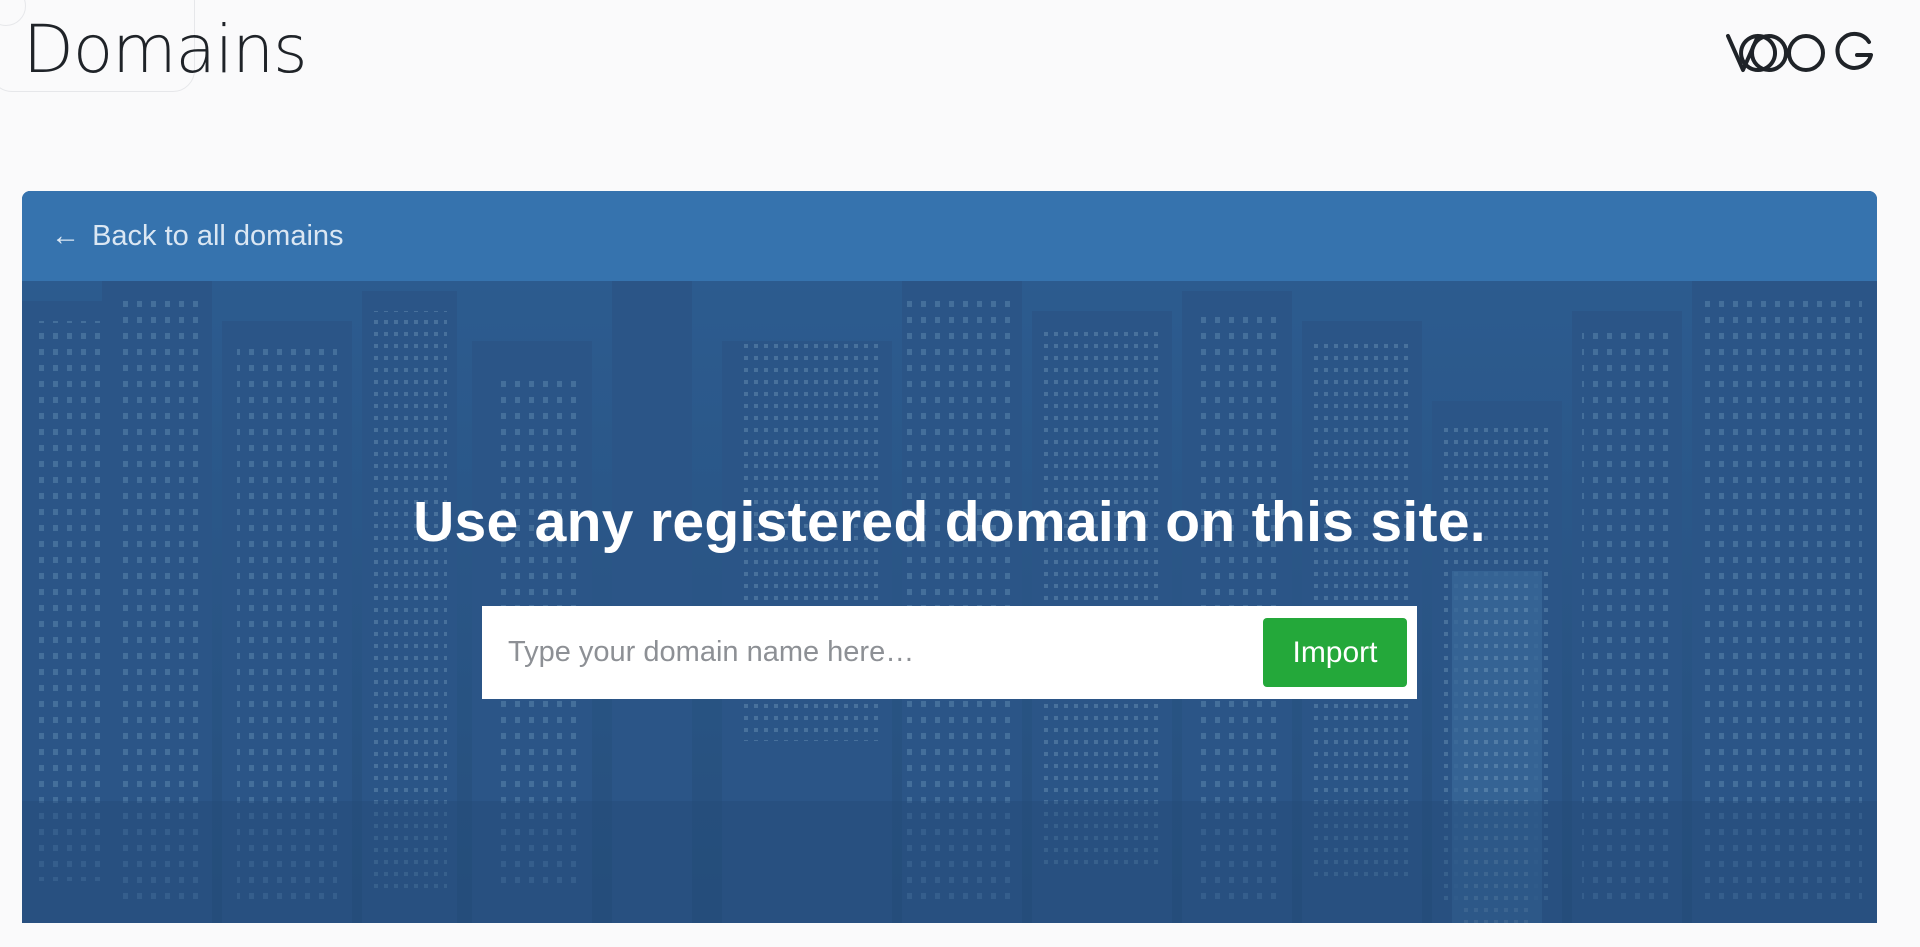 This screenshot has width=1920, height=947. What do you see at coordinates (949, 236) in the screenshot?
I see `panel-header: ← Back to all domains` at bounding box center [949, 236].